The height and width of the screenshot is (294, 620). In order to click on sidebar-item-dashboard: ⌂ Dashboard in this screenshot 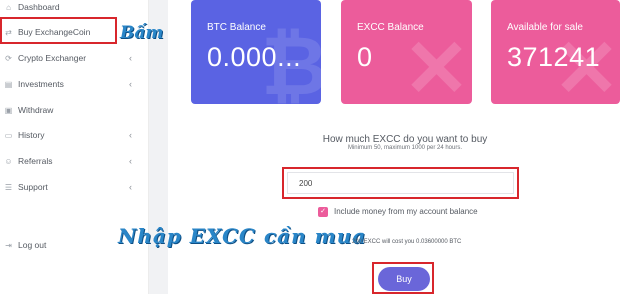, I will do `click(74, 9)`.